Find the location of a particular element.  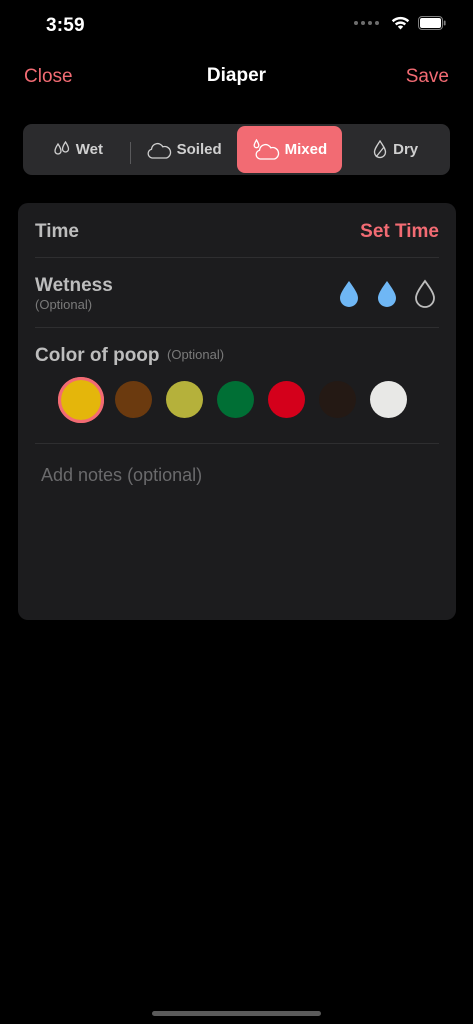

page-title: Diaper is located at coordinates (236, 75).